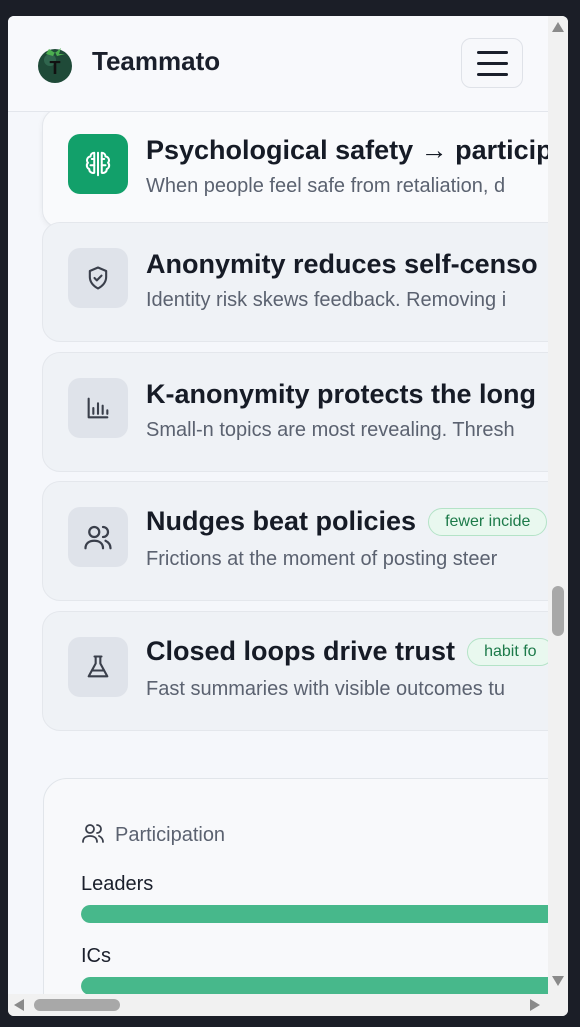  What do you see at coordinates (278, 64) in the screenshot?
I see `site-header: T Teammato` at bounding box center [278, 64].